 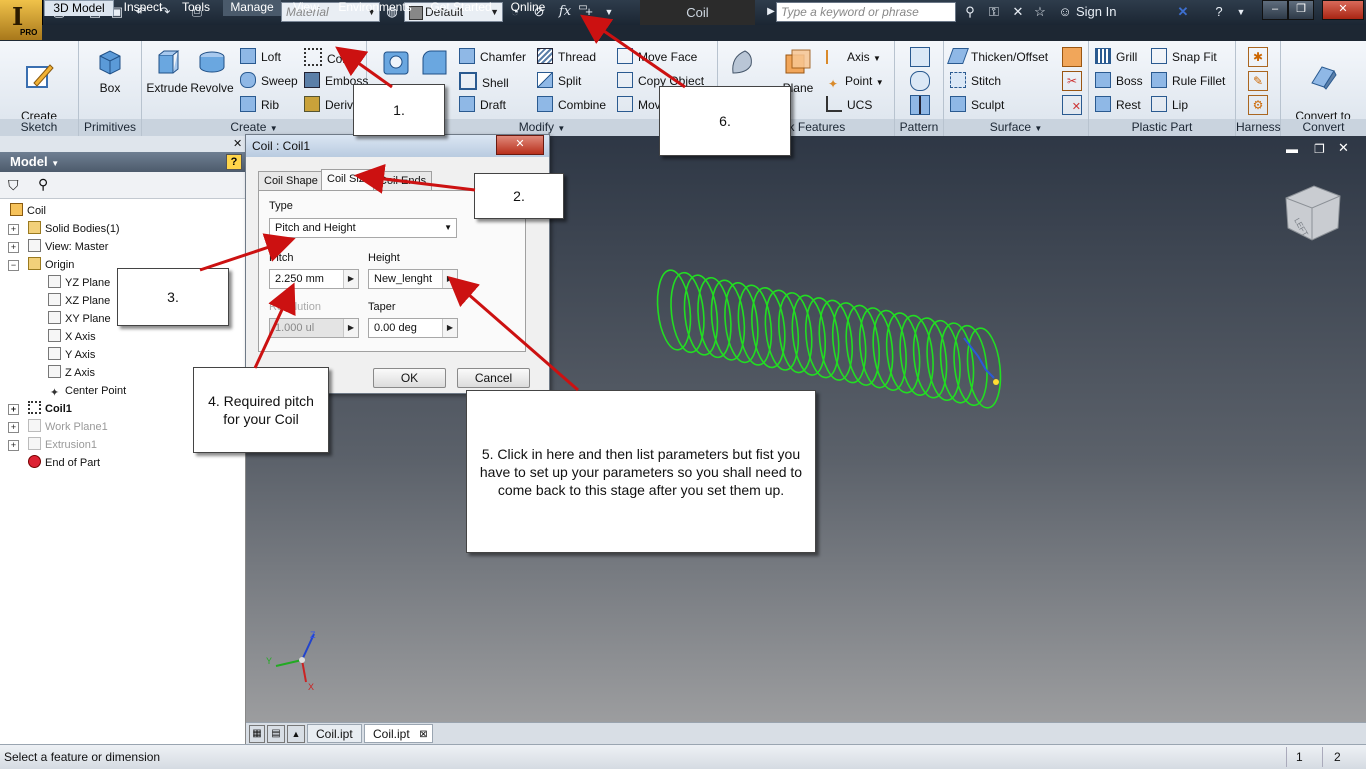 What do you see at coordinates (259, 105) in the screenshot?
I see `rib-button: Rib` at bounding box center [259, 105].